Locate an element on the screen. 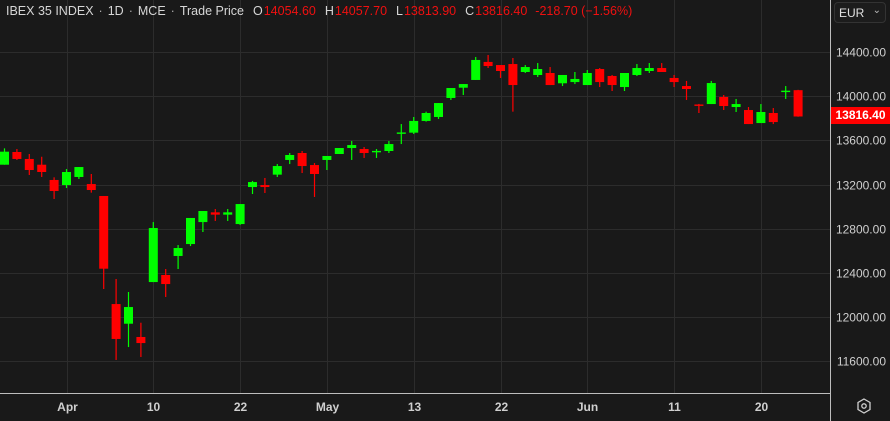 This screenshot has width=890, height=421. high-label: H is located at coordinates (329, 11).